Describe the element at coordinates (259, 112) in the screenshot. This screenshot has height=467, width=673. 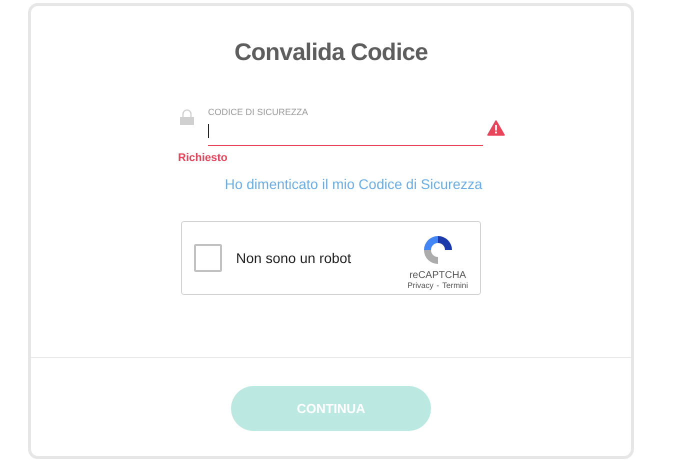
I see `field-label: CODICE DI SICUREZZA` at that location.